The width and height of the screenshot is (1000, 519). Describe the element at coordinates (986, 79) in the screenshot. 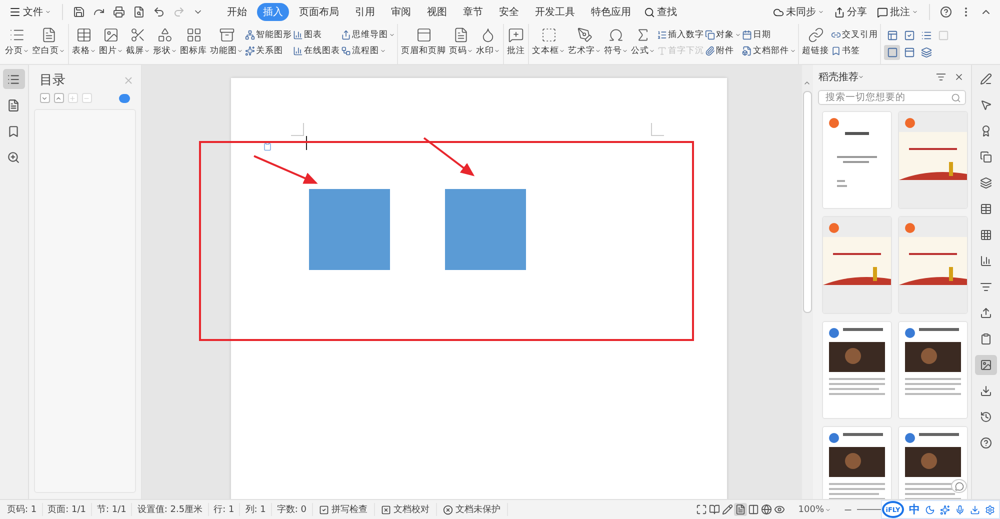

I see `pen-icon` at that location.